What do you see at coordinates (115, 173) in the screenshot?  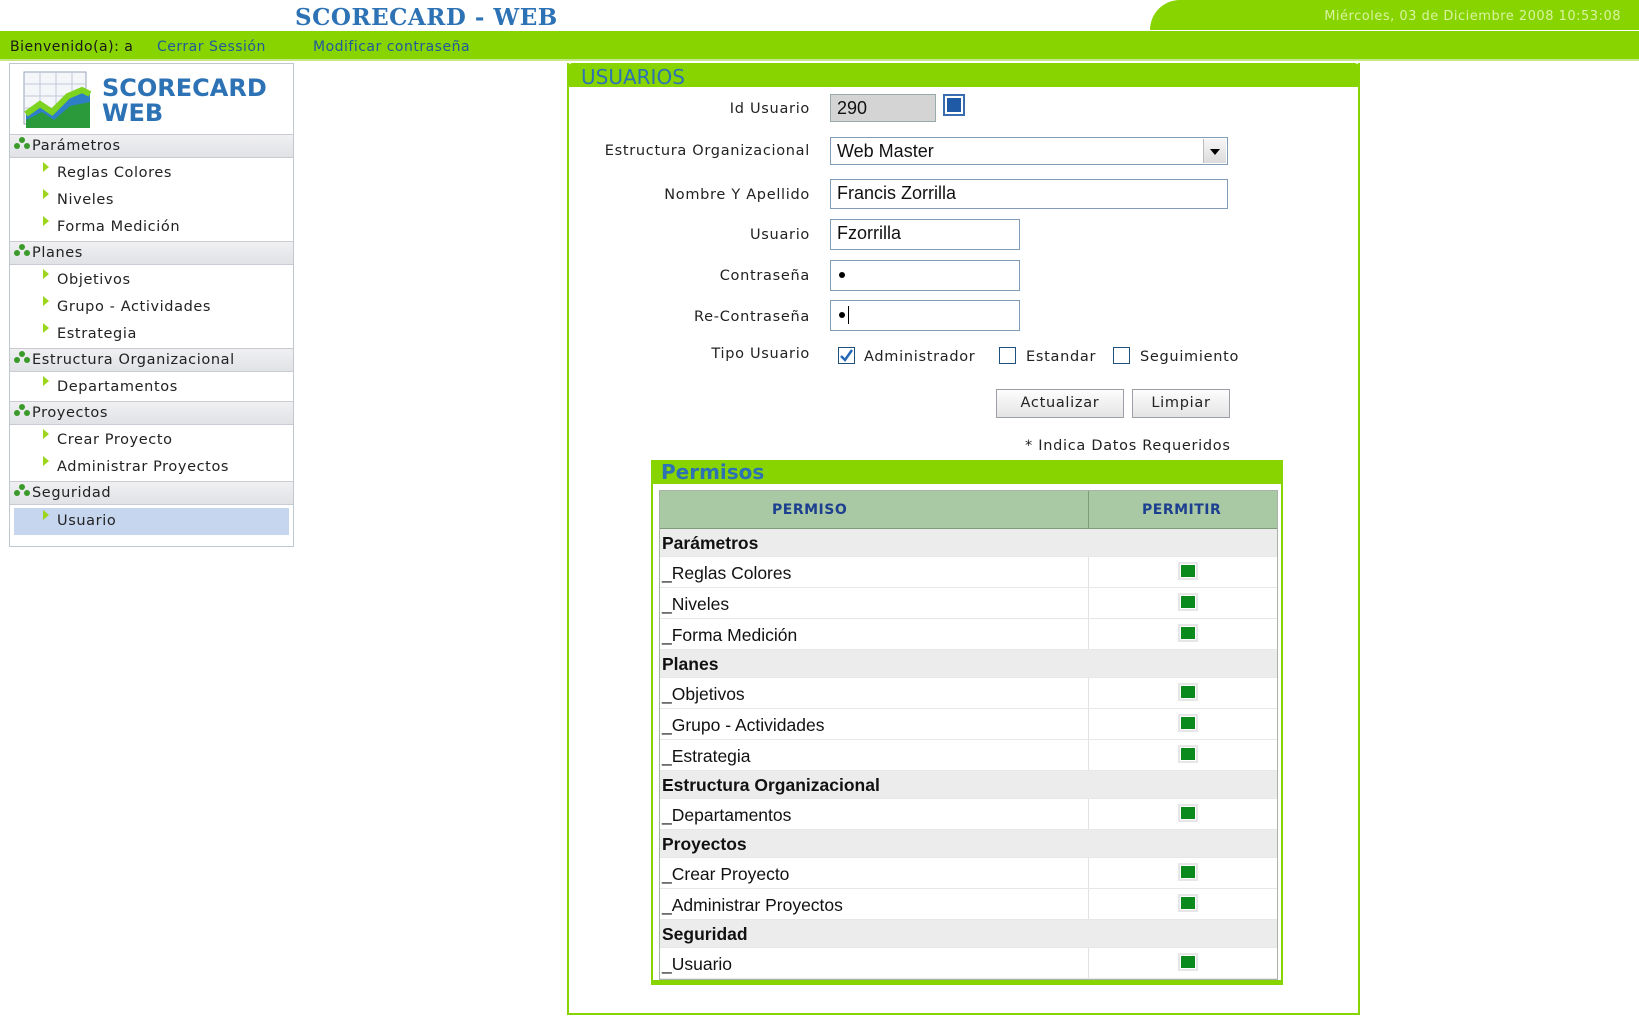 I see `sidebar-item-label: Reglas Colores` at bounding box center [115, 173].